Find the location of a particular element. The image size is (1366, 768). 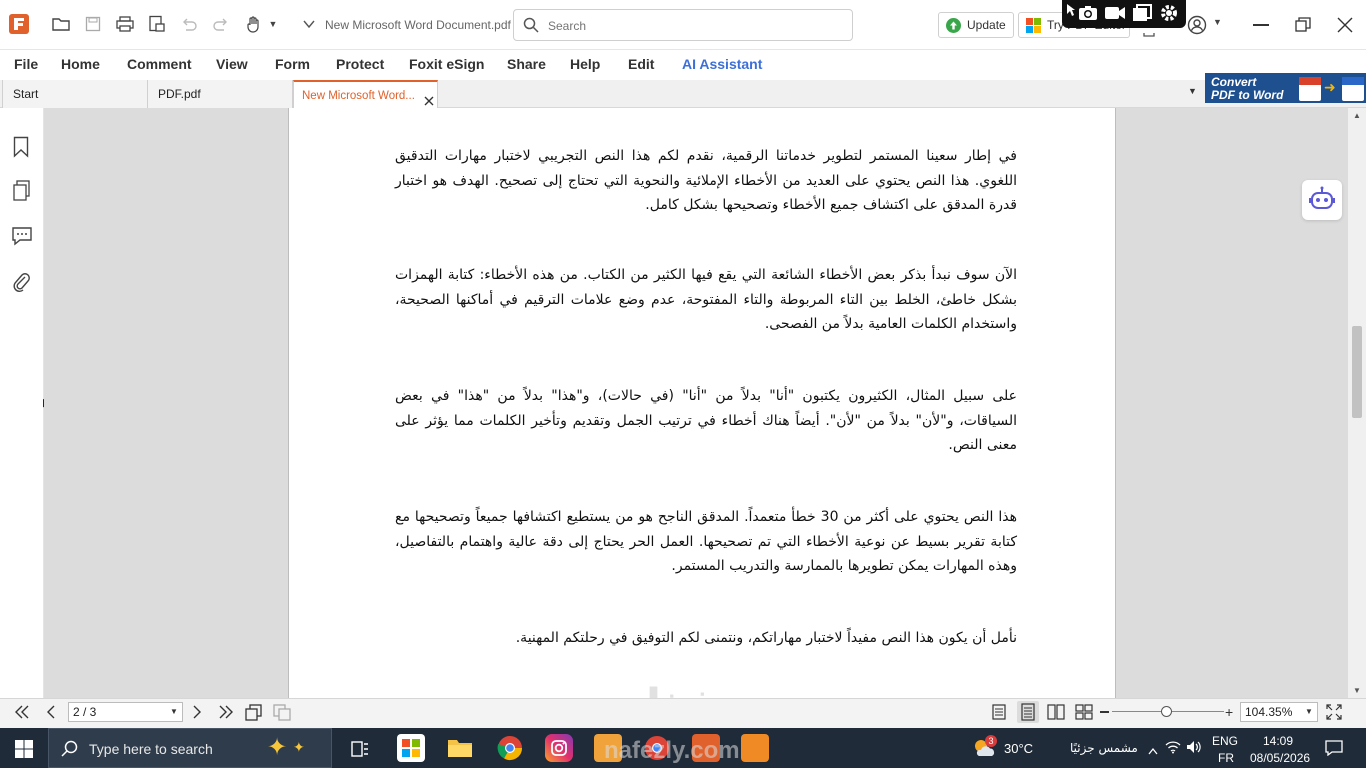

vertical-scrollbar: ▲ ▼ is located at coordinates (1357, 403).